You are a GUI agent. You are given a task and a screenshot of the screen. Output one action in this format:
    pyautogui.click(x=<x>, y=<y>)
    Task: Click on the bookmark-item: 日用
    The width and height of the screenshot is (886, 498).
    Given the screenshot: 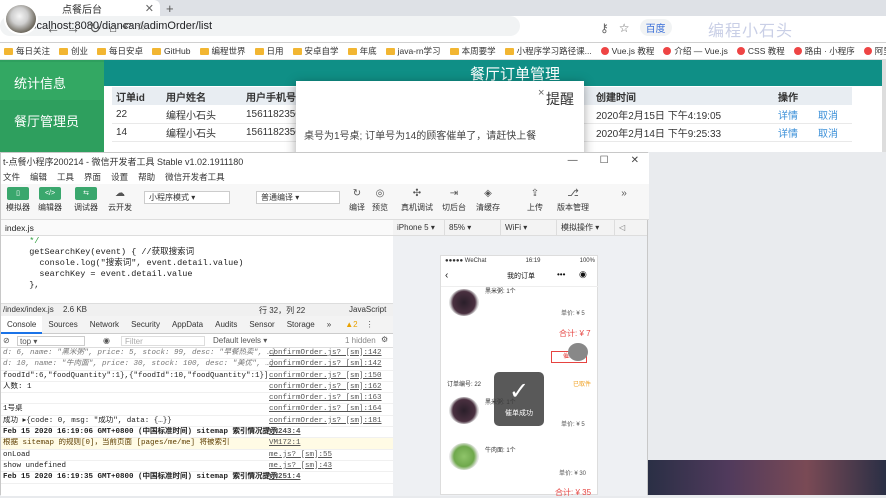 What is the action you would take?
    pyautogui.click(x=269, y=51)
    